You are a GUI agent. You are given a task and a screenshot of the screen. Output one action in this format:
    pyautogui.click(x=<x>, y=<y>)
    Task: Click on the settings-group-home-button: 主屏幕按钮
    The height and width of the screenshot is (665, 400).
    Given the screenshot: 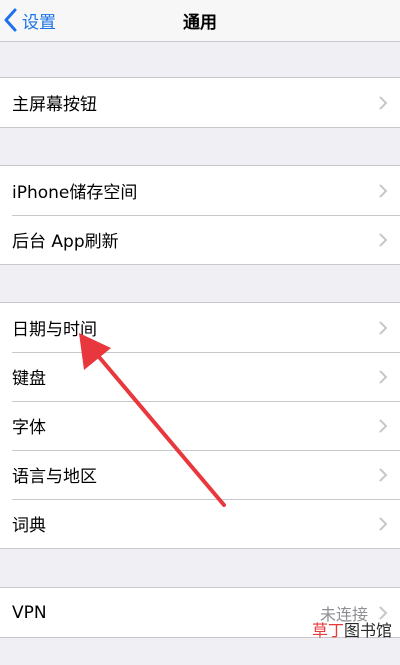 What is the action you would take?
    pyautogui.click(x=200, y=102)
    